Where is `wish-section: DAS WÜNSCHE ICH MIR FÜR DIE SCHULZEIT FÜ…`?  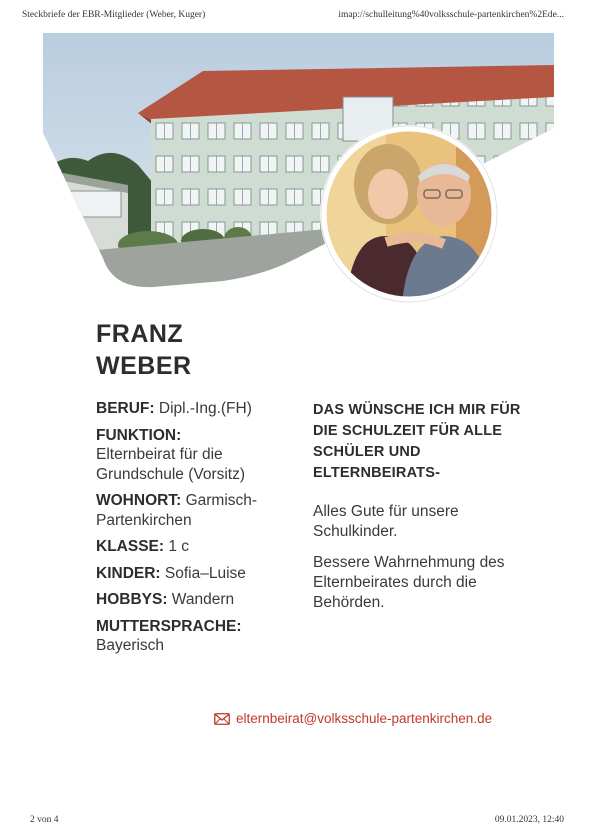 wish-section: DAS WÜNSCHE ICH MIR FÜR DIE SCHULZEIT FÜ… is located at coordinates (420, 506).